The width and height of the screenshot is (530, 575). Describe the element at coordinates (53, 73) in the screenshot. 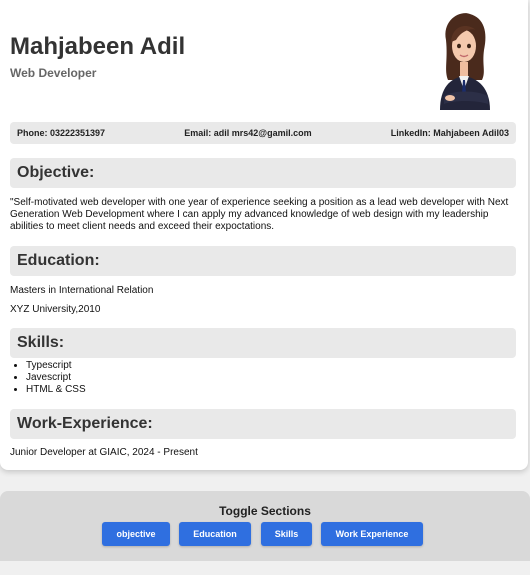

I see `resume-job-title: Web Developer` at that location.